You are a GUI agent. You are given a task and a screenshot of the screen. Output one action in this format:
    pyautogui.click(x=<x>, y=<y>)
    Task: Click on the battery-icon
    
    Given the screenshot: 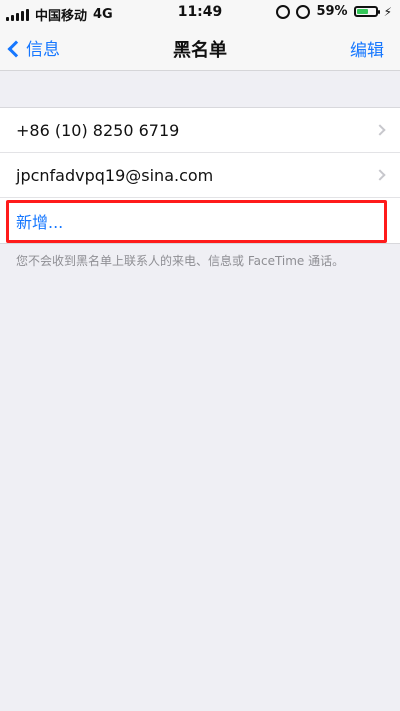 What is the action you would take?
    pyautogui.click(x=366, y=11)
    